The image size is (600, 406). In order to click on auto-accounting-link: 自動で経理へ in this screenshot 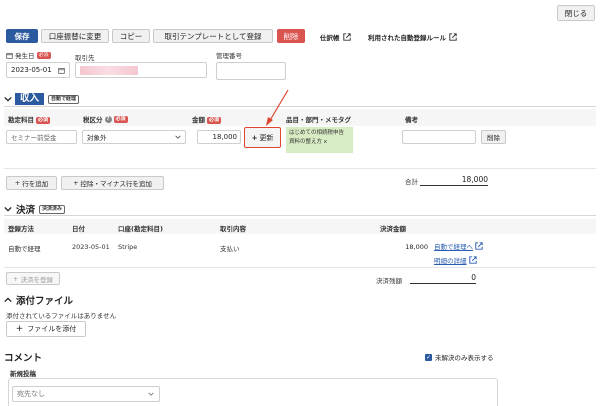, I will do `click(458, 246)`.